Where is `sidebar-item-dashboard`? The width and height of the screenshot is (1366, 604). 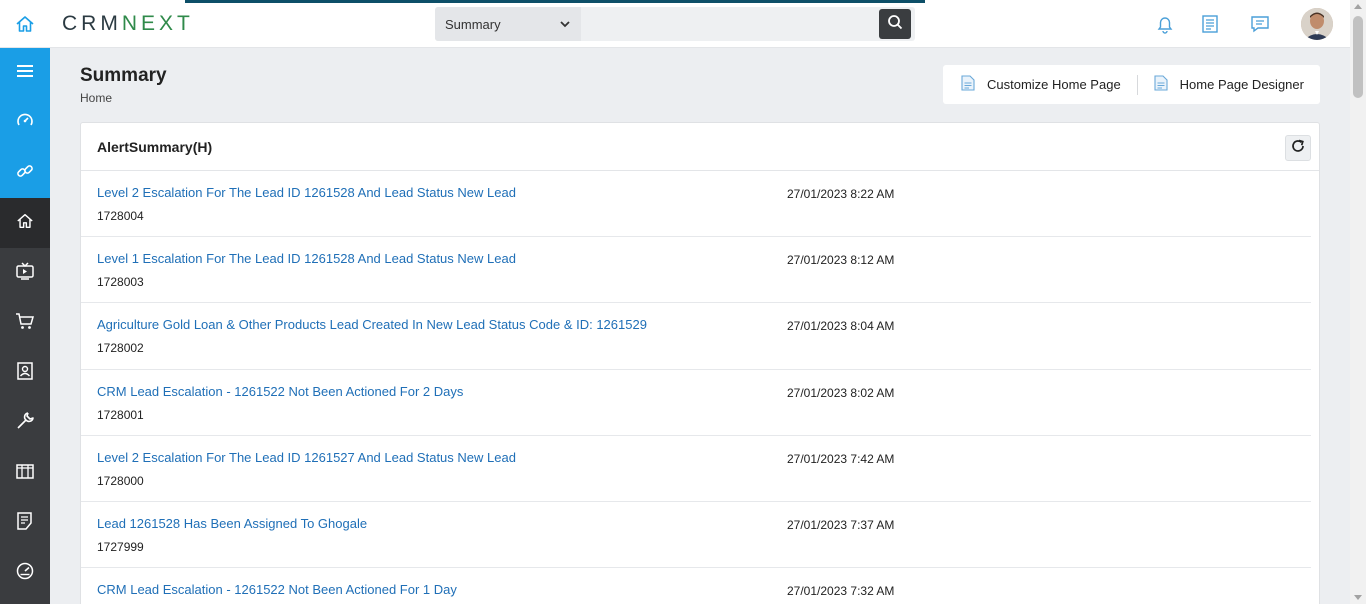 sidebar-item-dashboard is located at coordinates (25, 123).